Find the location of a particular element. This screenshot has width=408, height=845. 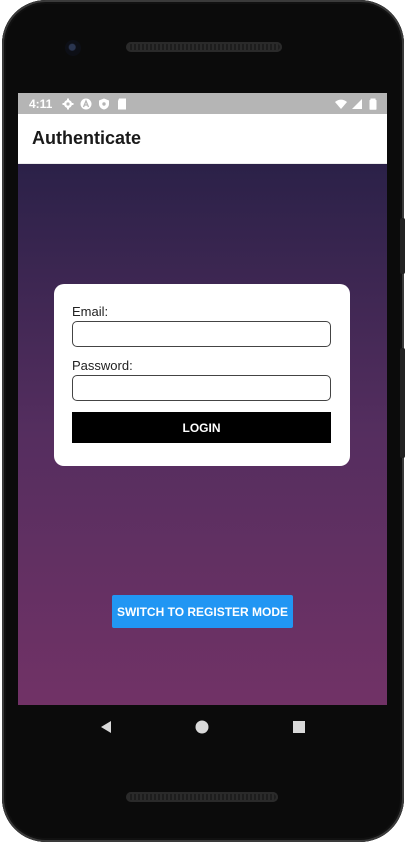

a-icon is located at coordinates (86, 103).